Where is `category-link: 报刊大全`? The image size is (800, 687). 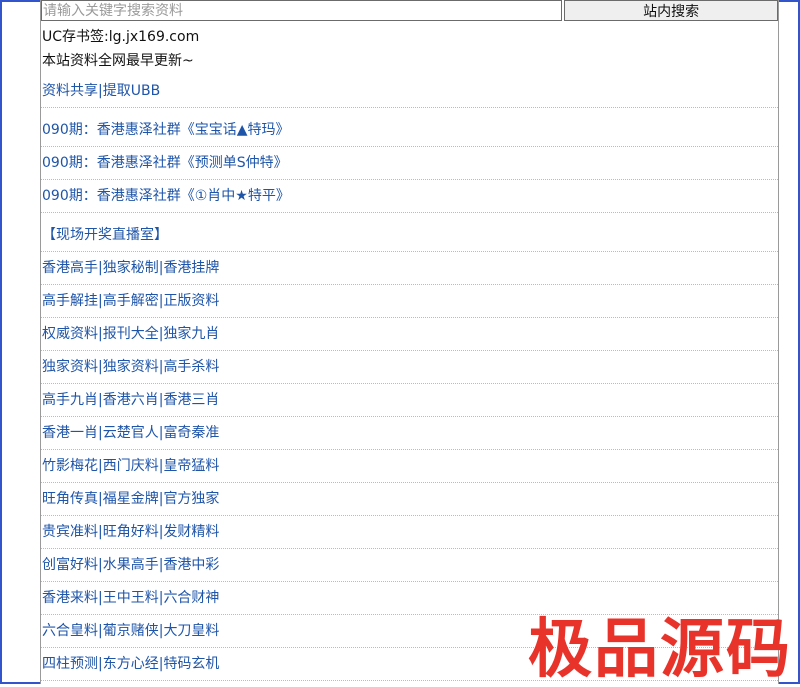
category-link: 报刊大全 is located at coordinates (131, 334).